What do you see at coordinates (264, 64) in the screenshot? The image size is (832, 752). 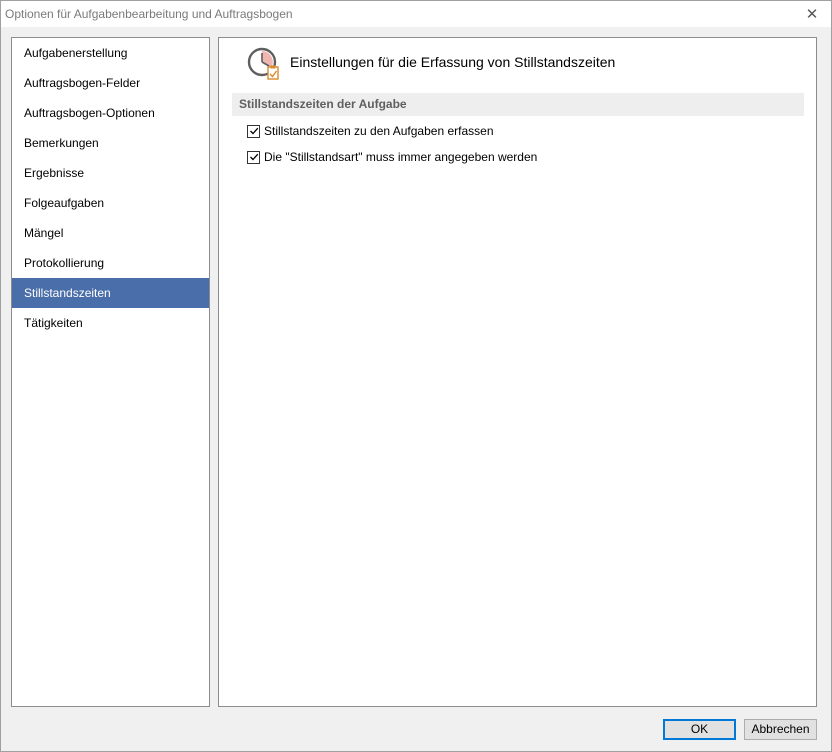 I see `clock-checklist-icon` at bounding box center [264, 64].